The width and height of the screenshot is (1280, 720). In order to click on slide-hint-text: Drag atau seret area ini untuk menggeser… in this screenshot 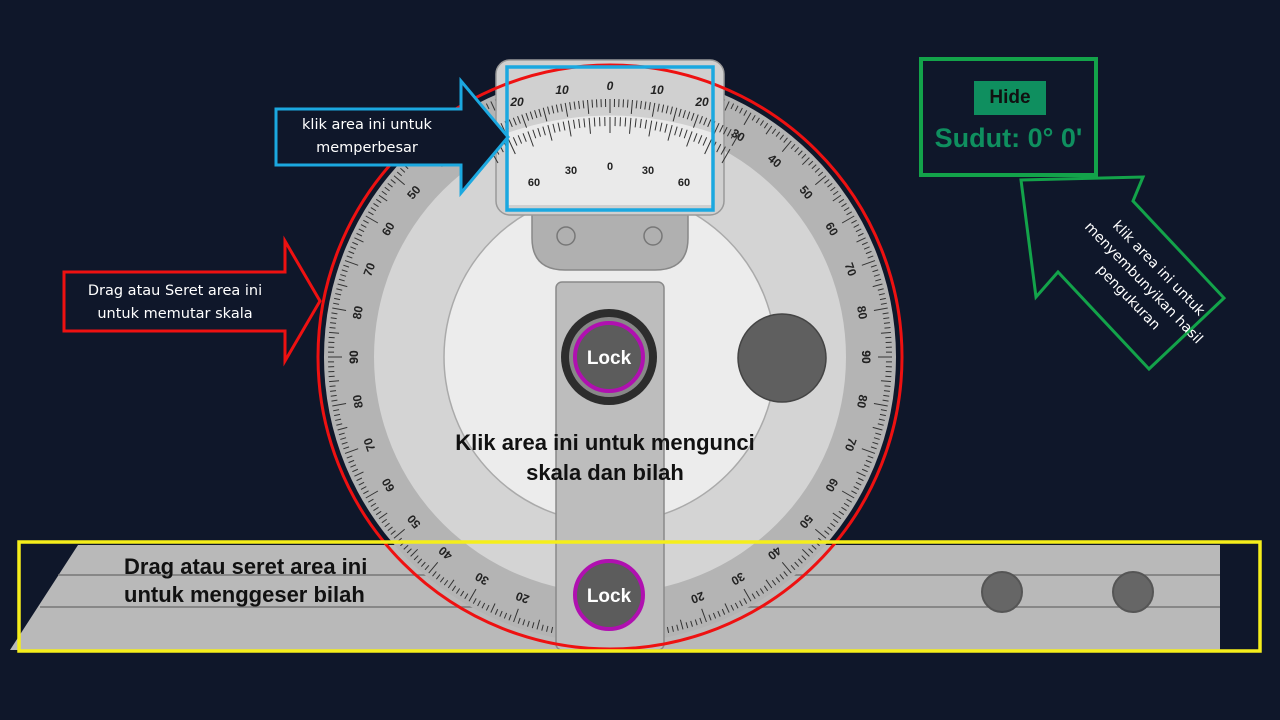, I will do `click(246, 580)`.